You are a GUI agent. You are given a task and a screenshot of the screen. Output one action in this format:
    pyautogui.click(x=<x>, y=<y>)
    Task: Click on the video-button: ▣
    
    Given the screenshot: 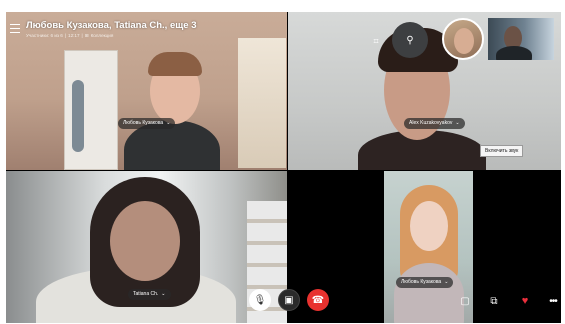 What is the action you would take?
    pyautogui.click(x=289, y=300)
    